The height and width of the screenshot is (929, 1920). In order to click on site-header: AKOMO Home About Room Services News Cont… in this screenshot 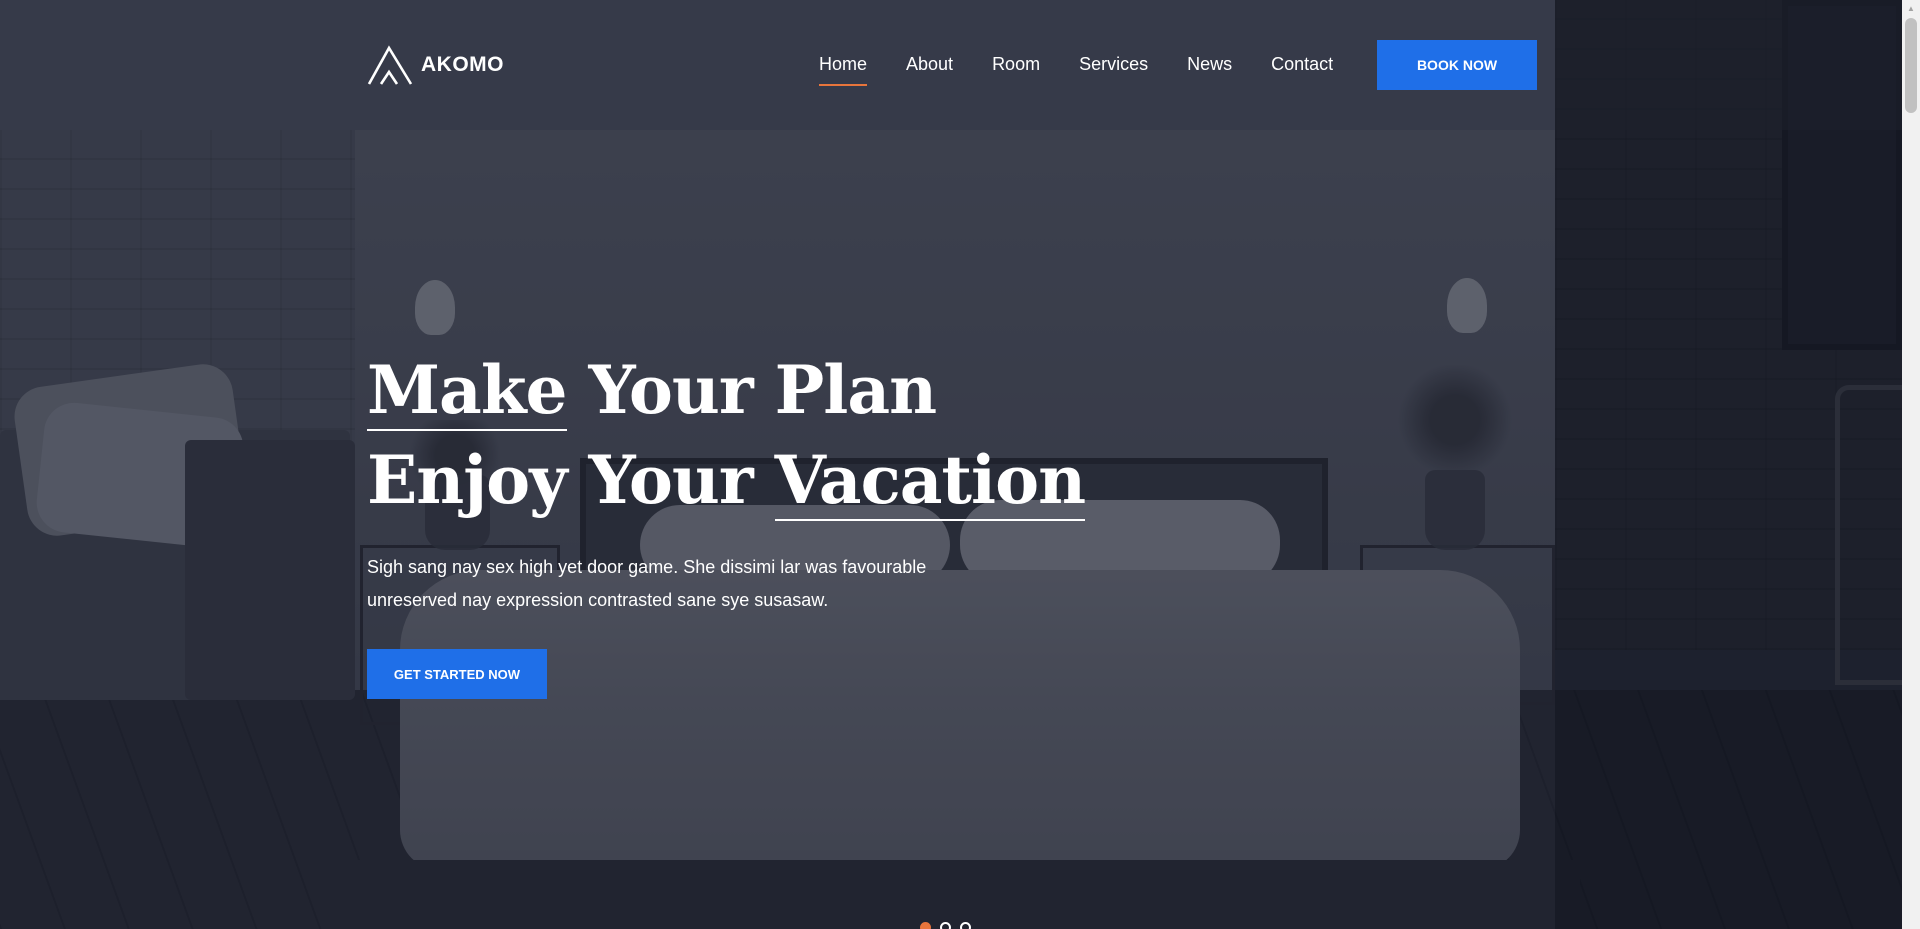, I will do `click(777, 65)`.